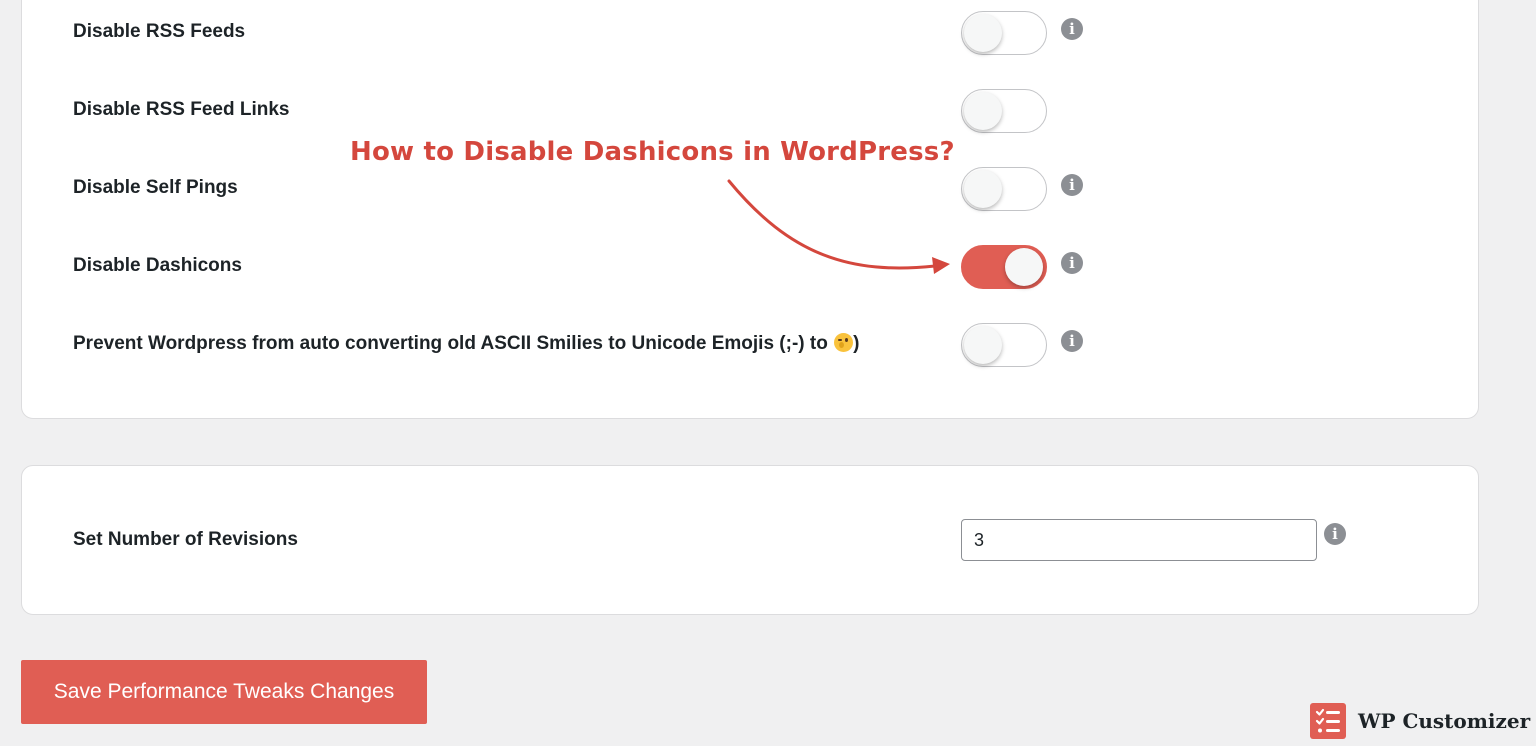  I want to click on setting-row-disable-self-pings: Disable Self Pings i, so click(750, 189).